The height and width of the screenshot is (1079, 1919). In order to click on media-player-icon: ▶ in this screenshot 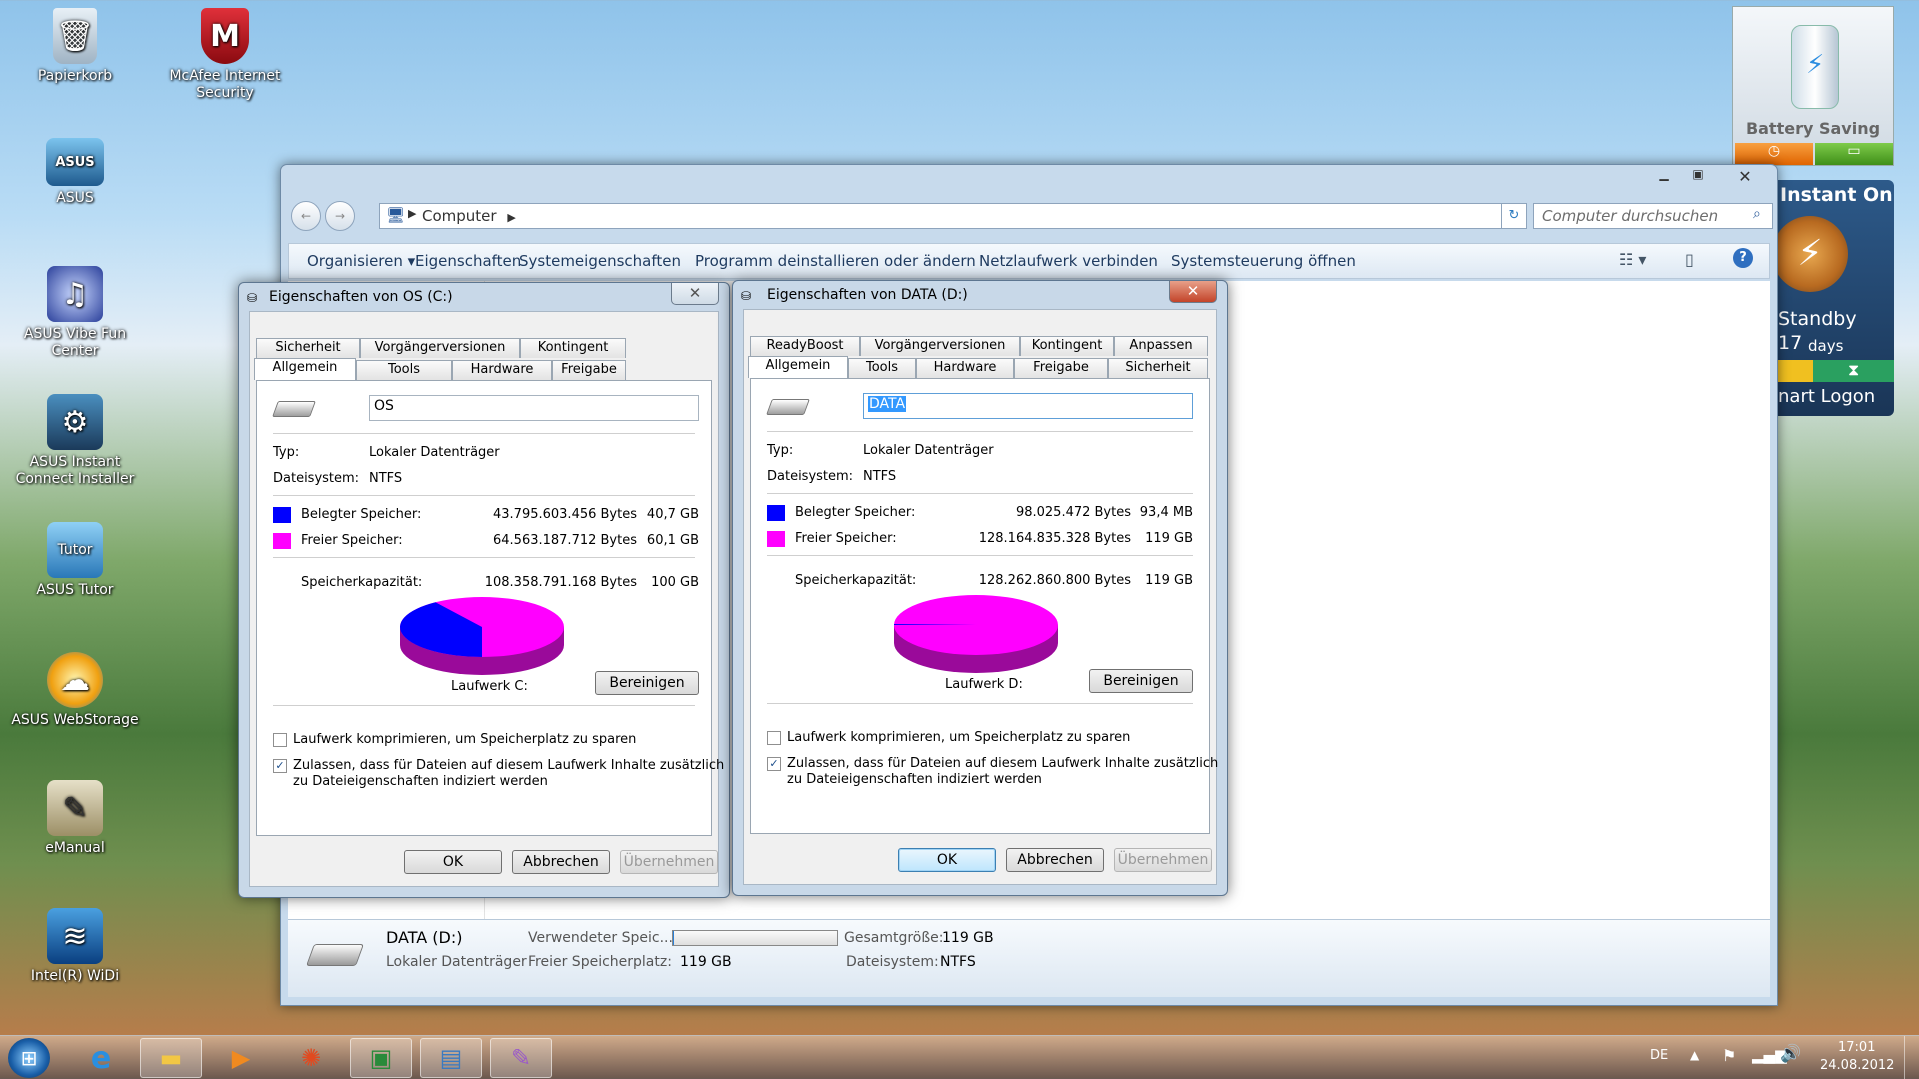, I will do `click(241, 1058)`.